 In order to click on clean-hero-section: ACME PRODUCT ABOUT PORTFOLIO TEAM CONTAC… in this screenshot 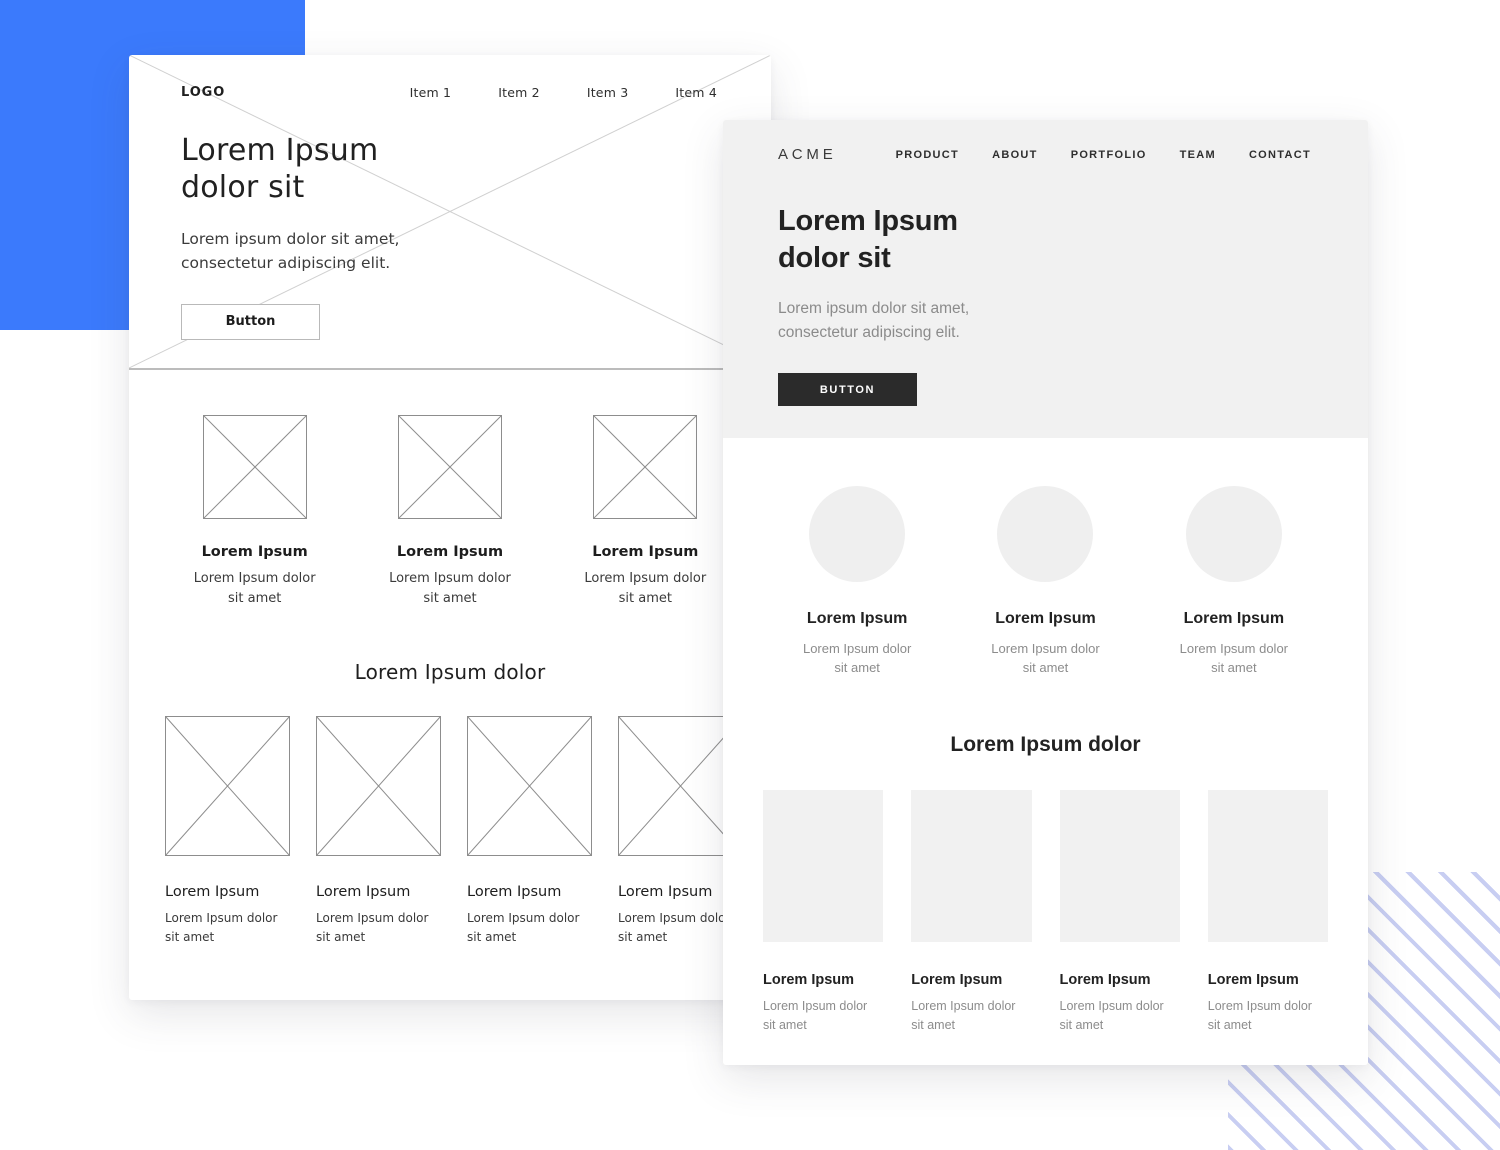, I will do `click(1045, 279)`.